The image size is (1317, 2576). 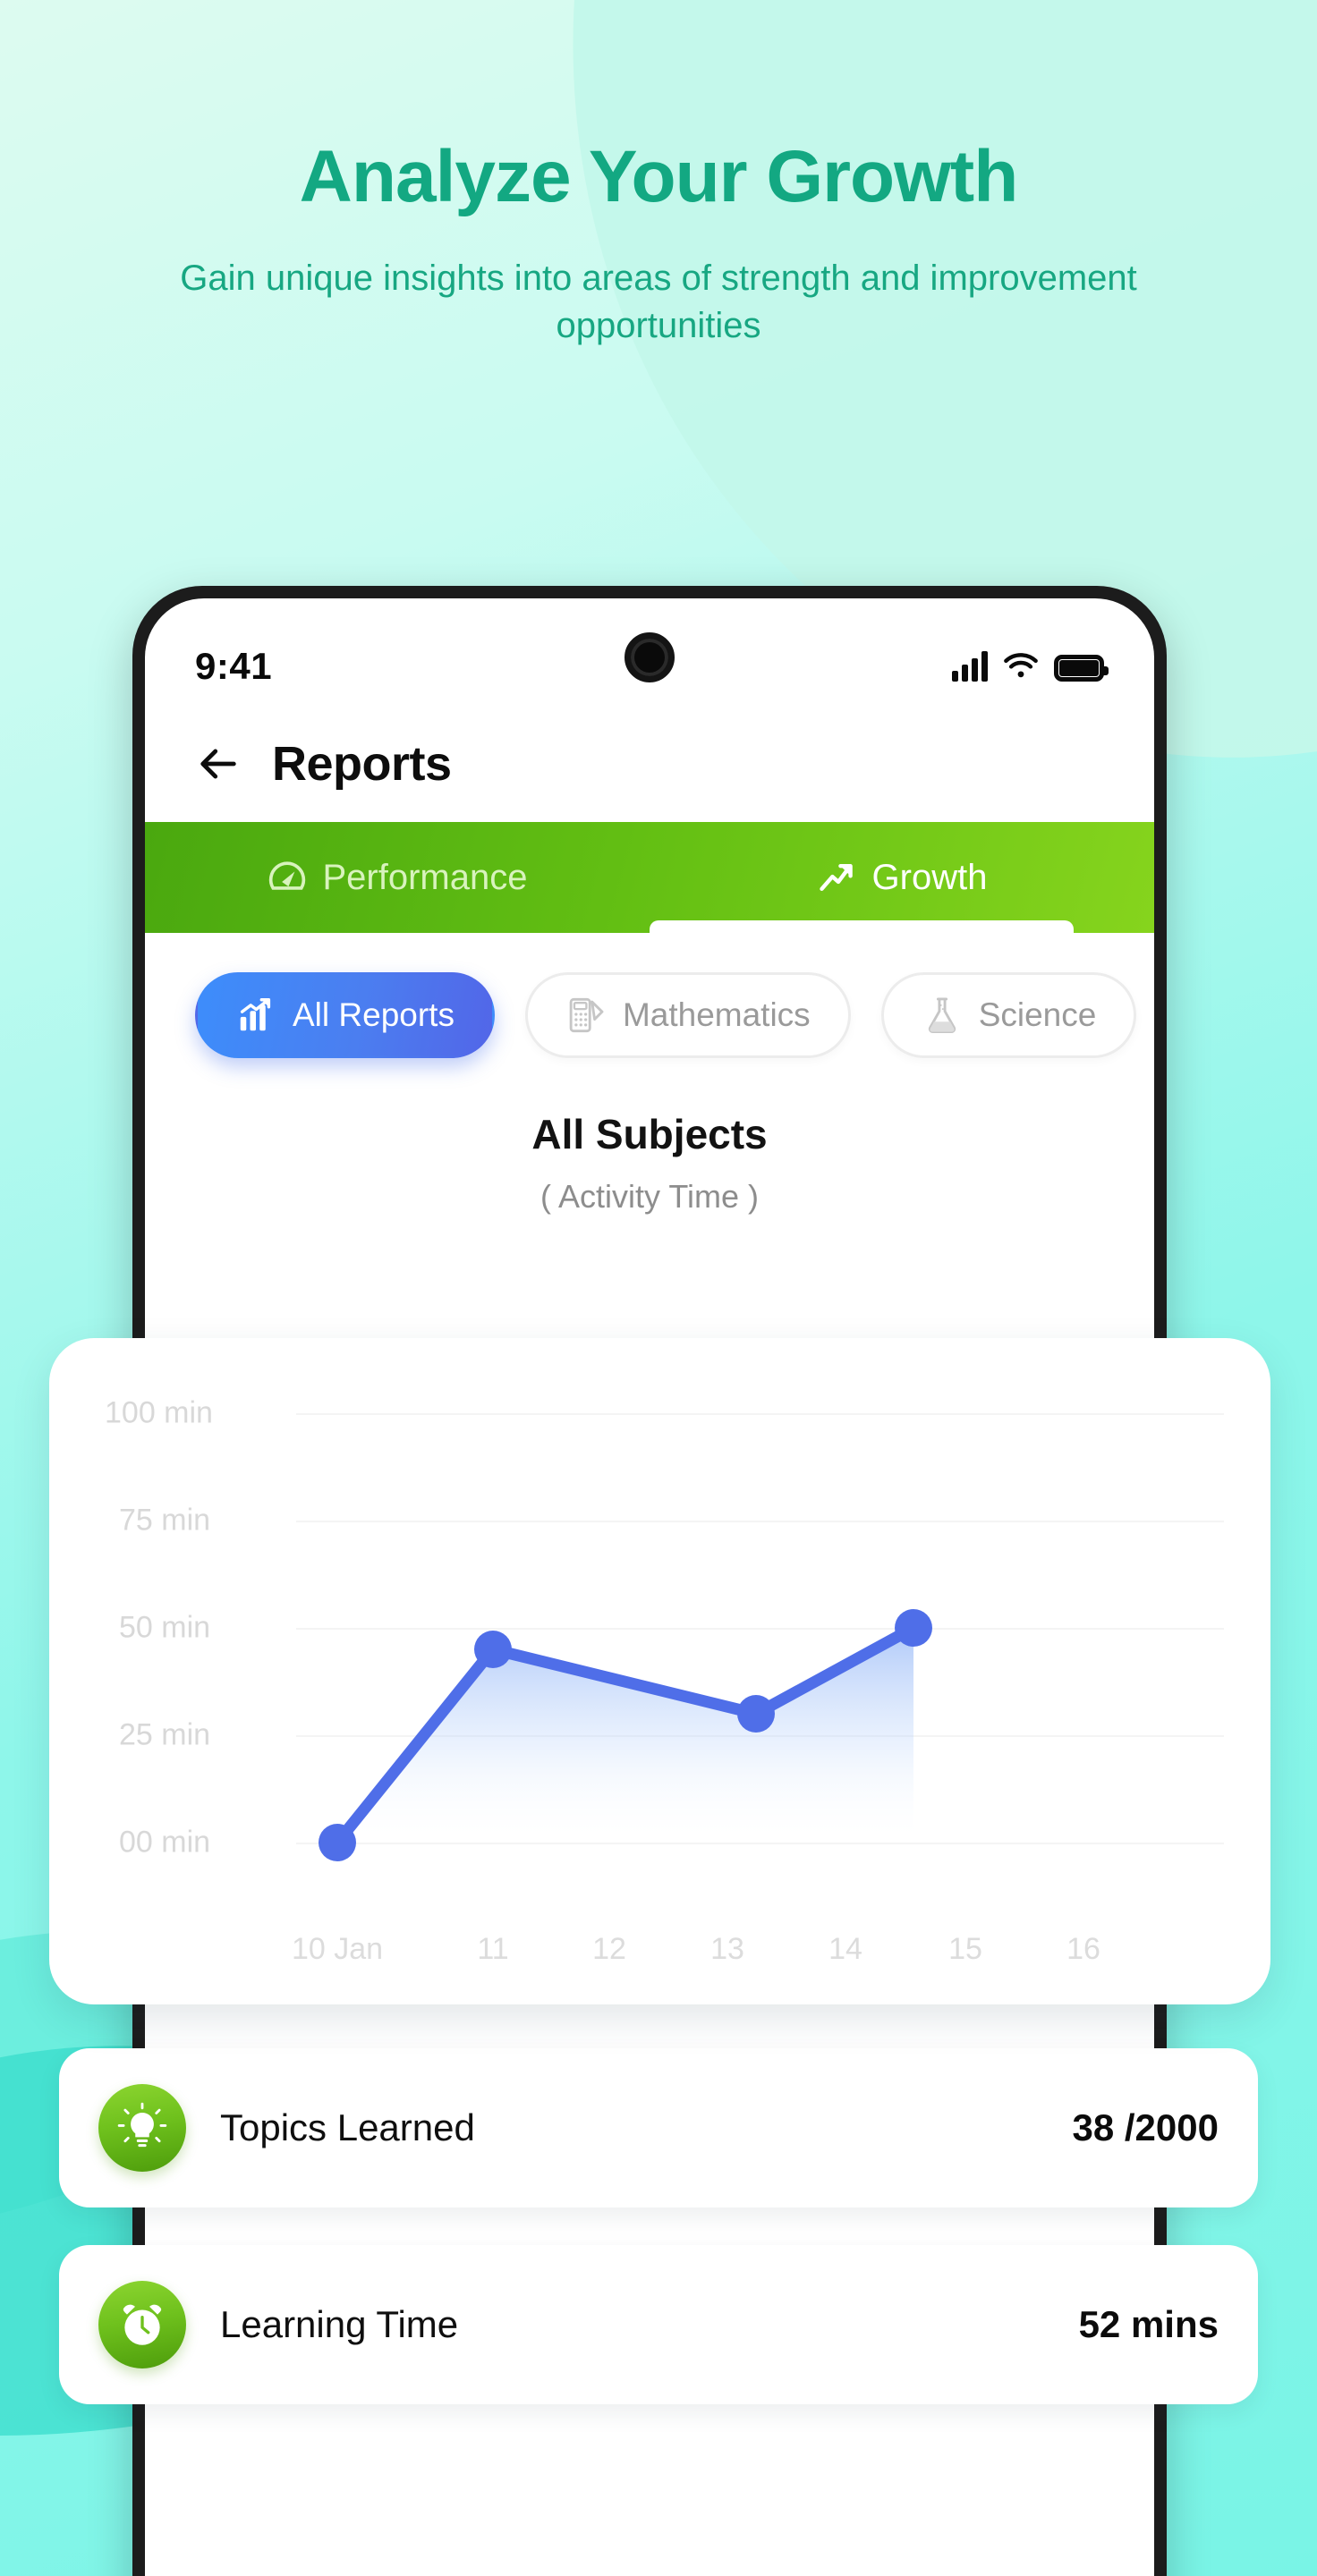 I want to click on calculator-icon, so click(x=586, y=1015).